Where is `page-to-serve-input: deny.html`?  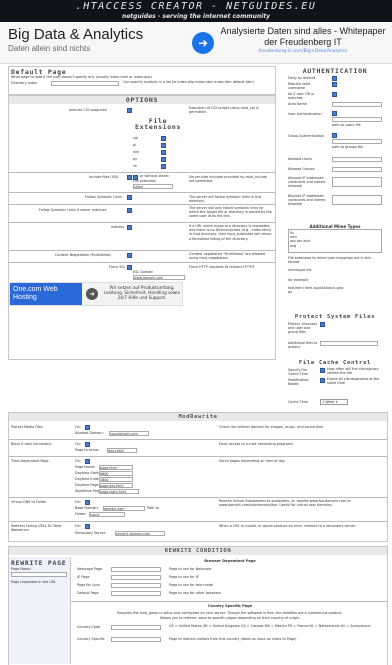
page-to-serve-input: deny.html is located at coordinates (122, 450).